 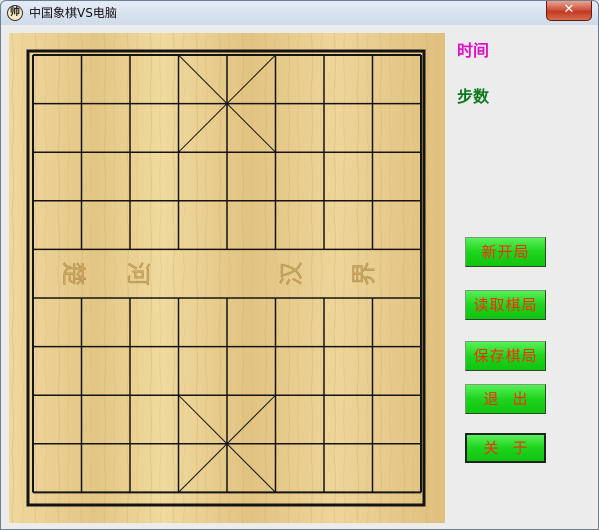 I want to click on river-char: 楚, so click(x=74, y=274).